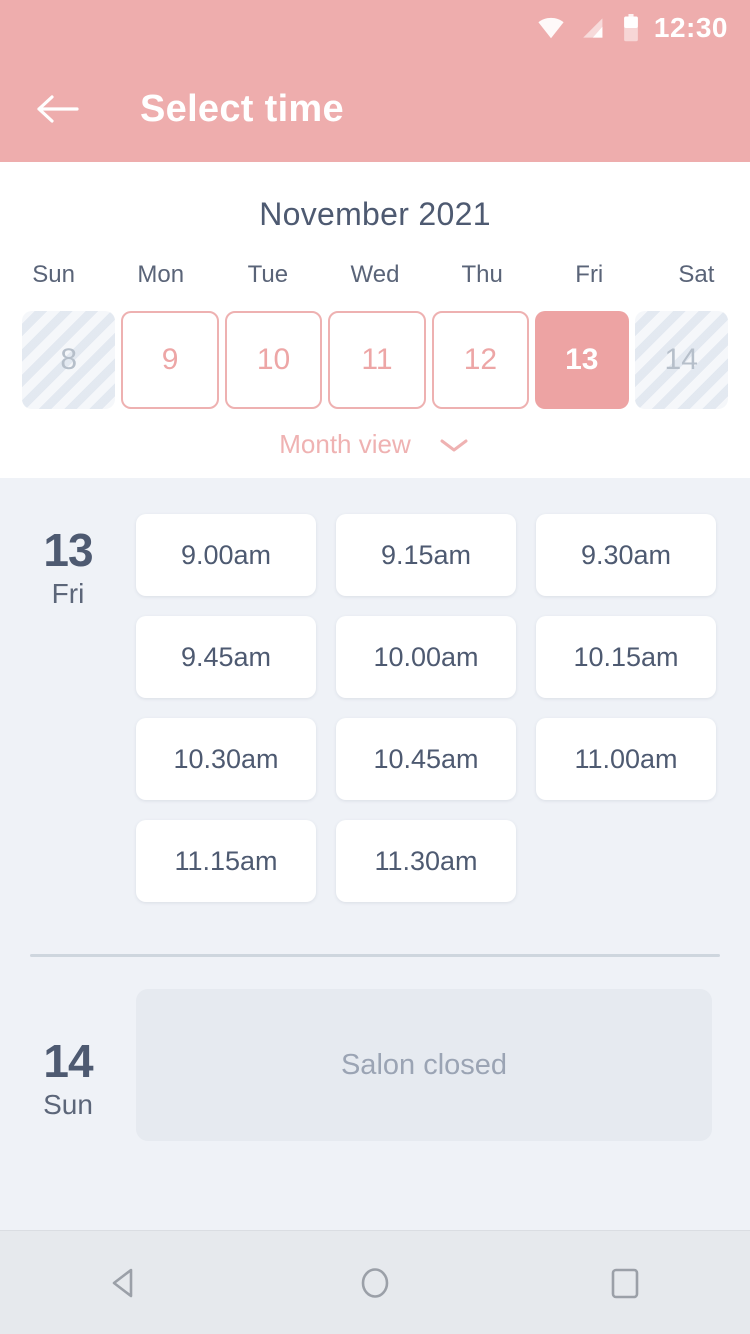 The height and width of the screenshot is (1334, 750). Describe the element at coordinates (480, 360) in the screenshot. I see `calendar-day-12: 12` at that location.